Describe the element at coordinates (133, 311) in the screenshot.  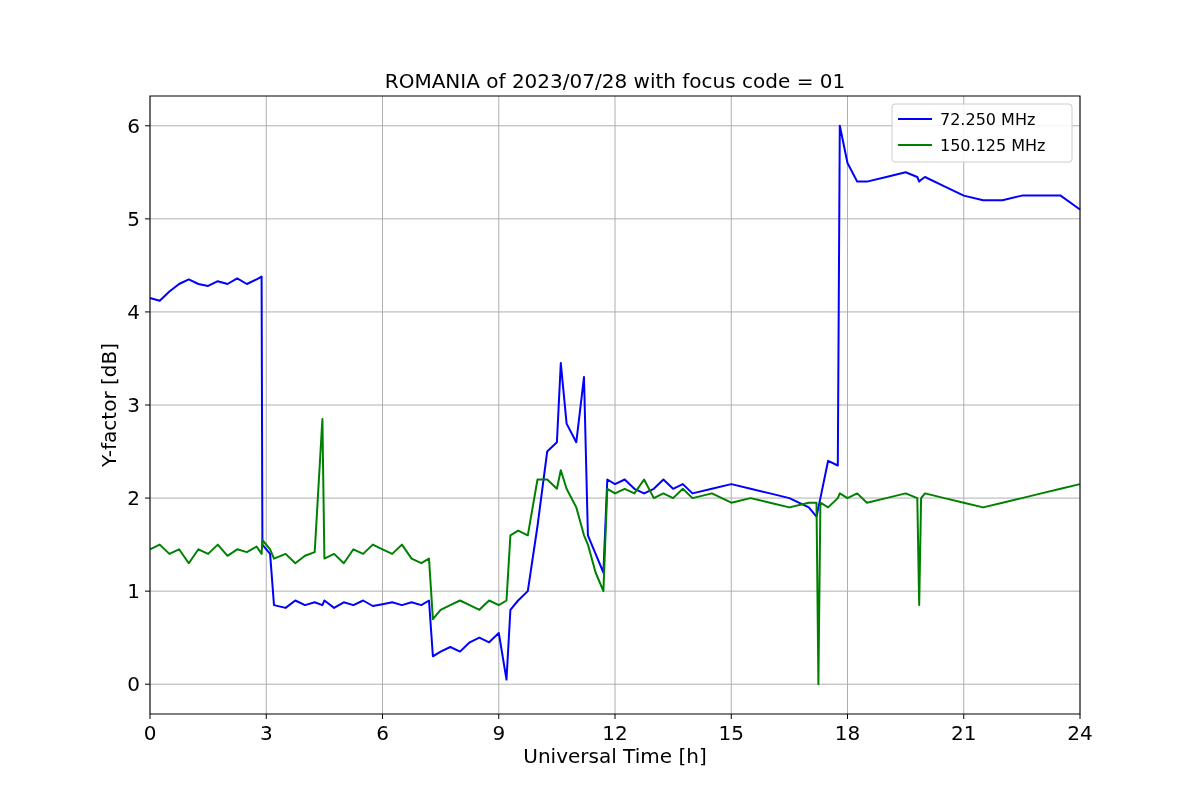
I see `y-tick-label: 4` at that location.